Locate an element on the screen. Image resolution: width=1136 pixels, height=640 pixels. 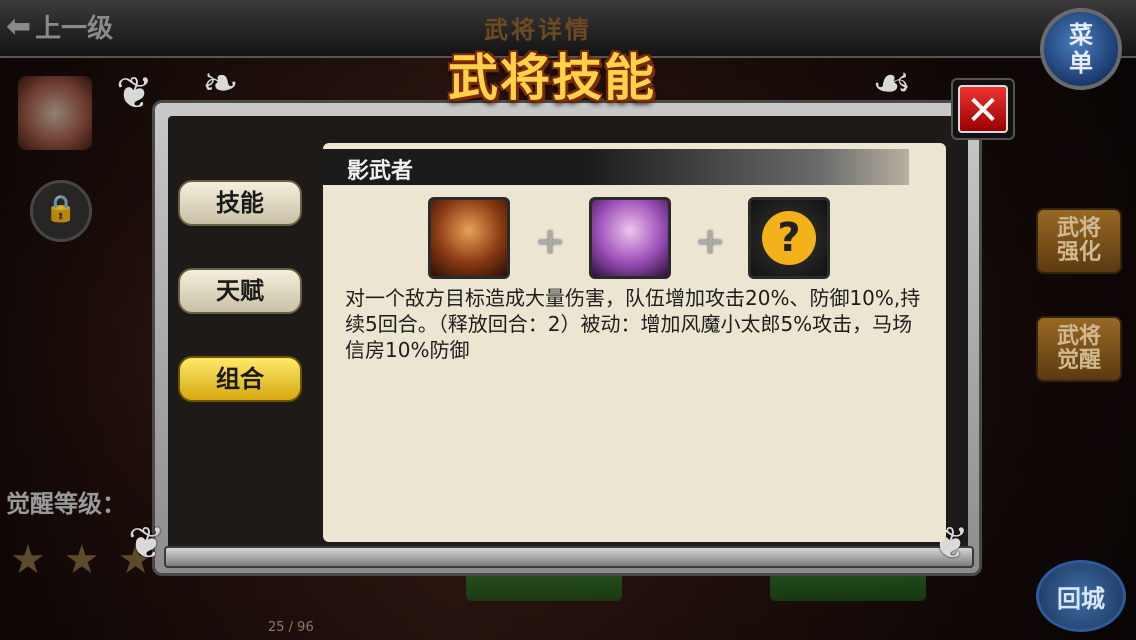
tab-skill: 技能 is located at coordinates (240, 203).